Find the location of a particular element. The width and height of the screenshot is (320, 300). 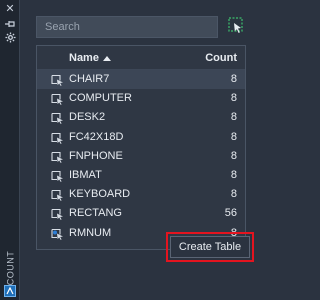

search-input is located at coordinates (127, 27).